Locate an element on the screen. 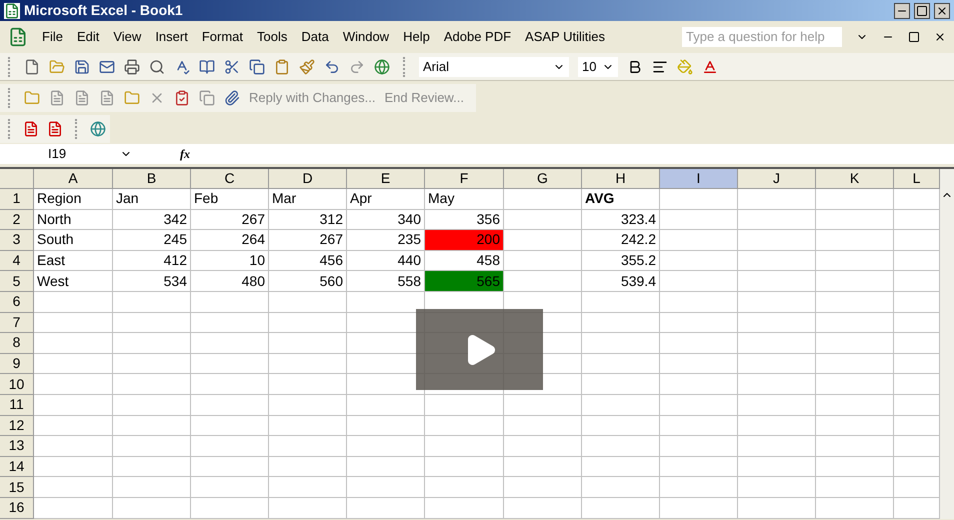  menu-item: Help is located at coordinates (416, 37).